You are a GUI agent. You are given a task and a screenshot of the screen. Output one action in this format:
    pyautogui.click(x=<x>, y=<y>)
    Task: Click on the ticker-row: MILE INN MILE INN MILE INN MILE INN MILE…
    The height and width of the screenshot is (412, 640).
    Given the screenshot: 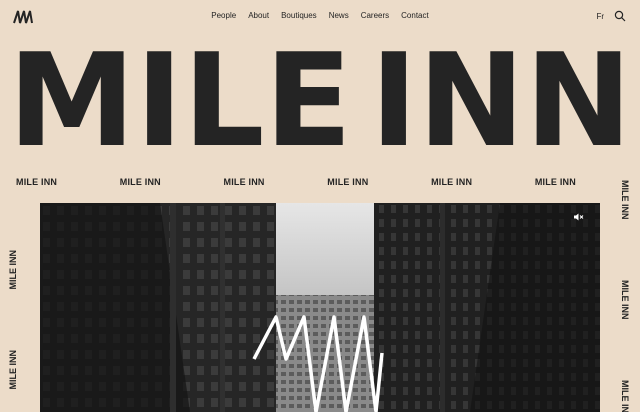 What is the action you would take?
    pyautogui.click(x=296, y=182)
    